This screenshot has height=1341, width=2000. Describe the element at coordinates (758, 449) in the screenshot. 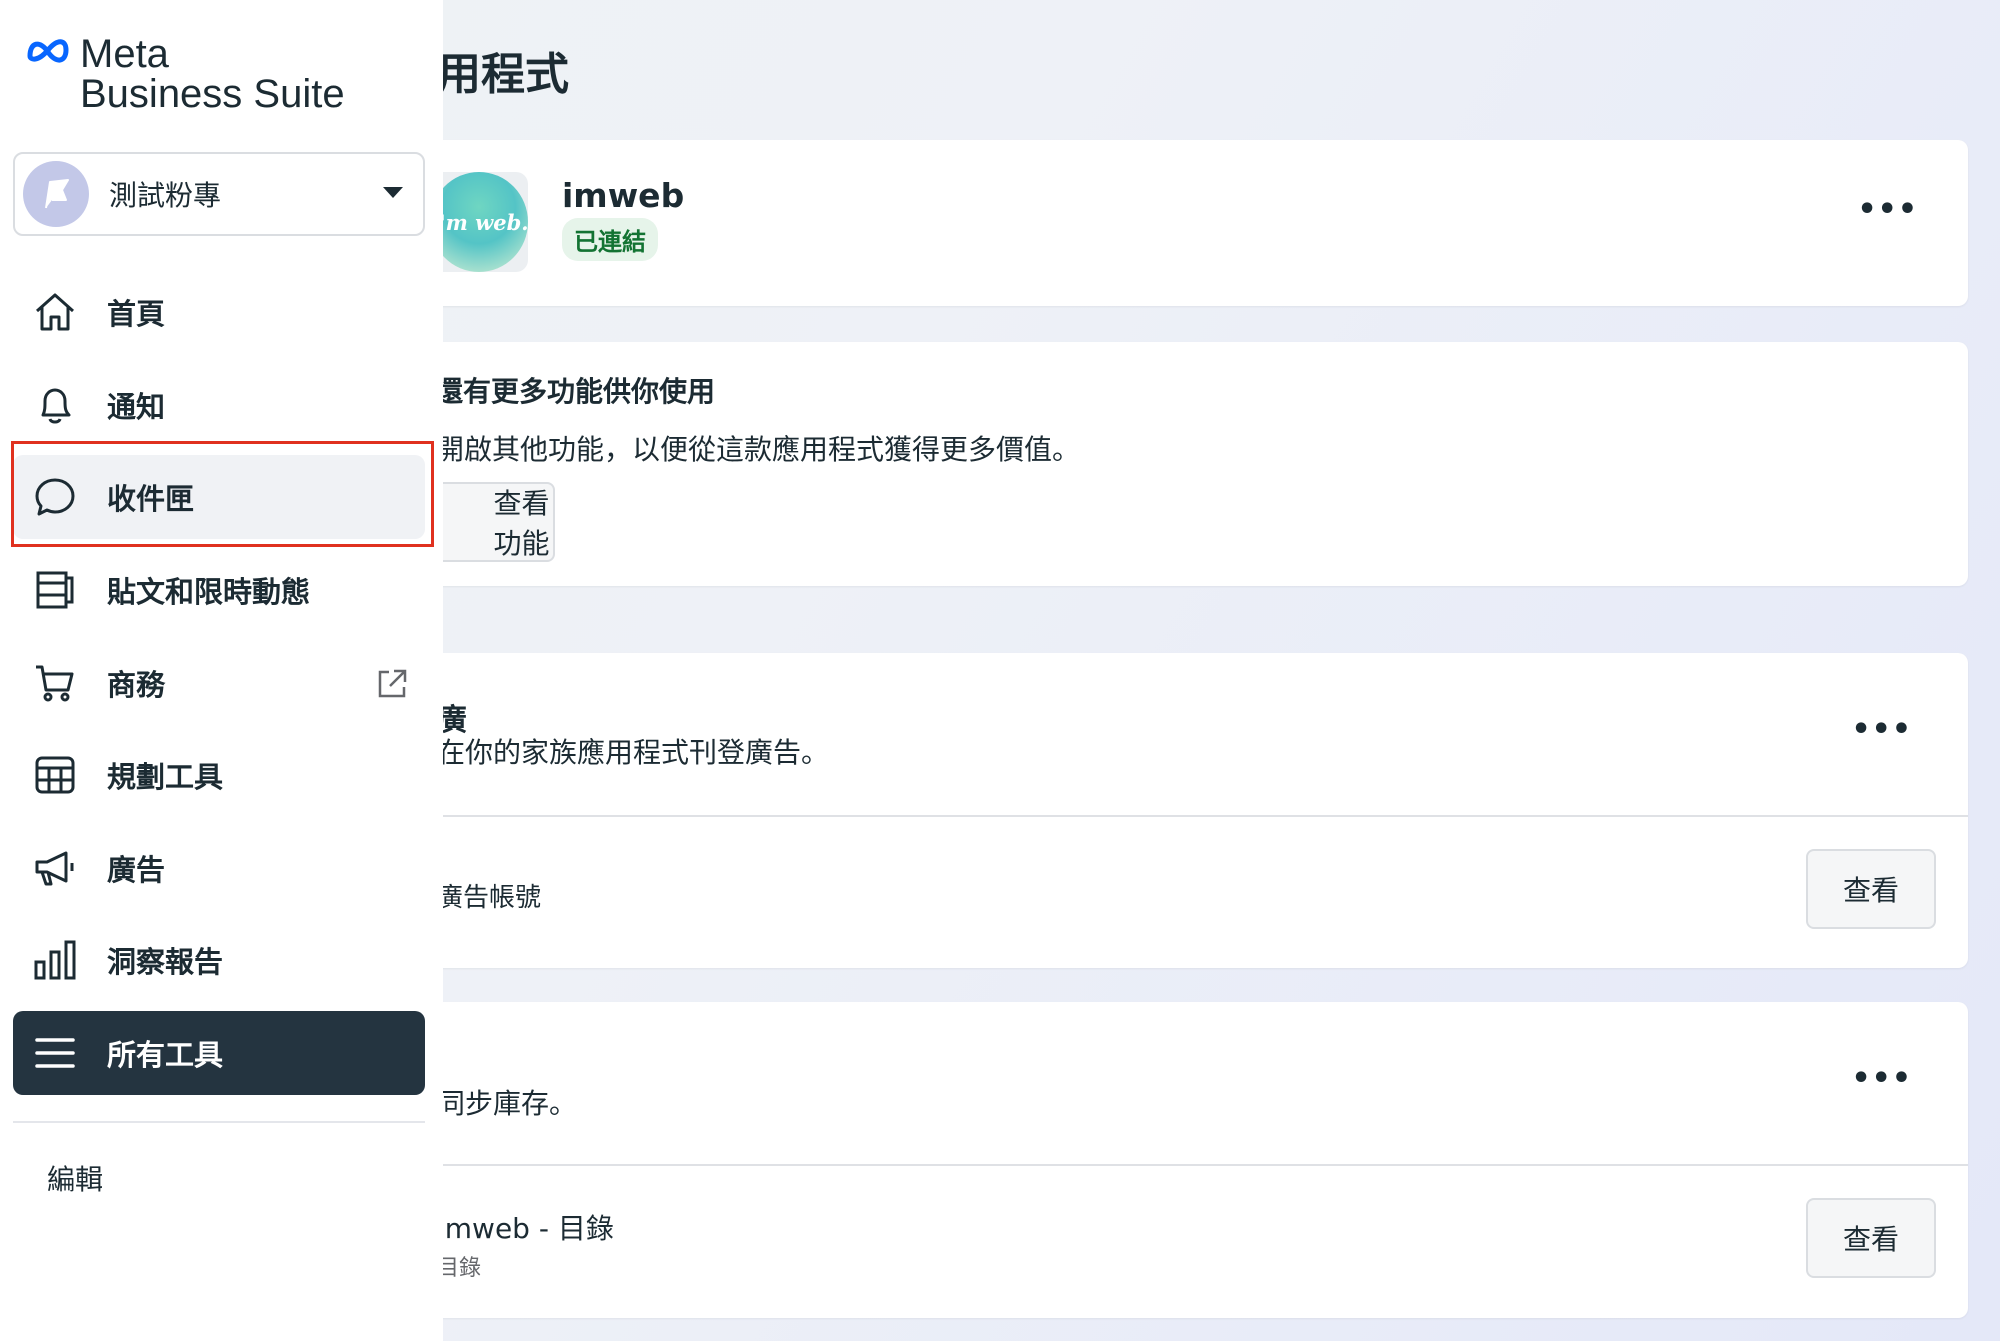

I see `promo-description: 開啟其他功能，以便從這款應用程式獲得更多價值。` at that location.